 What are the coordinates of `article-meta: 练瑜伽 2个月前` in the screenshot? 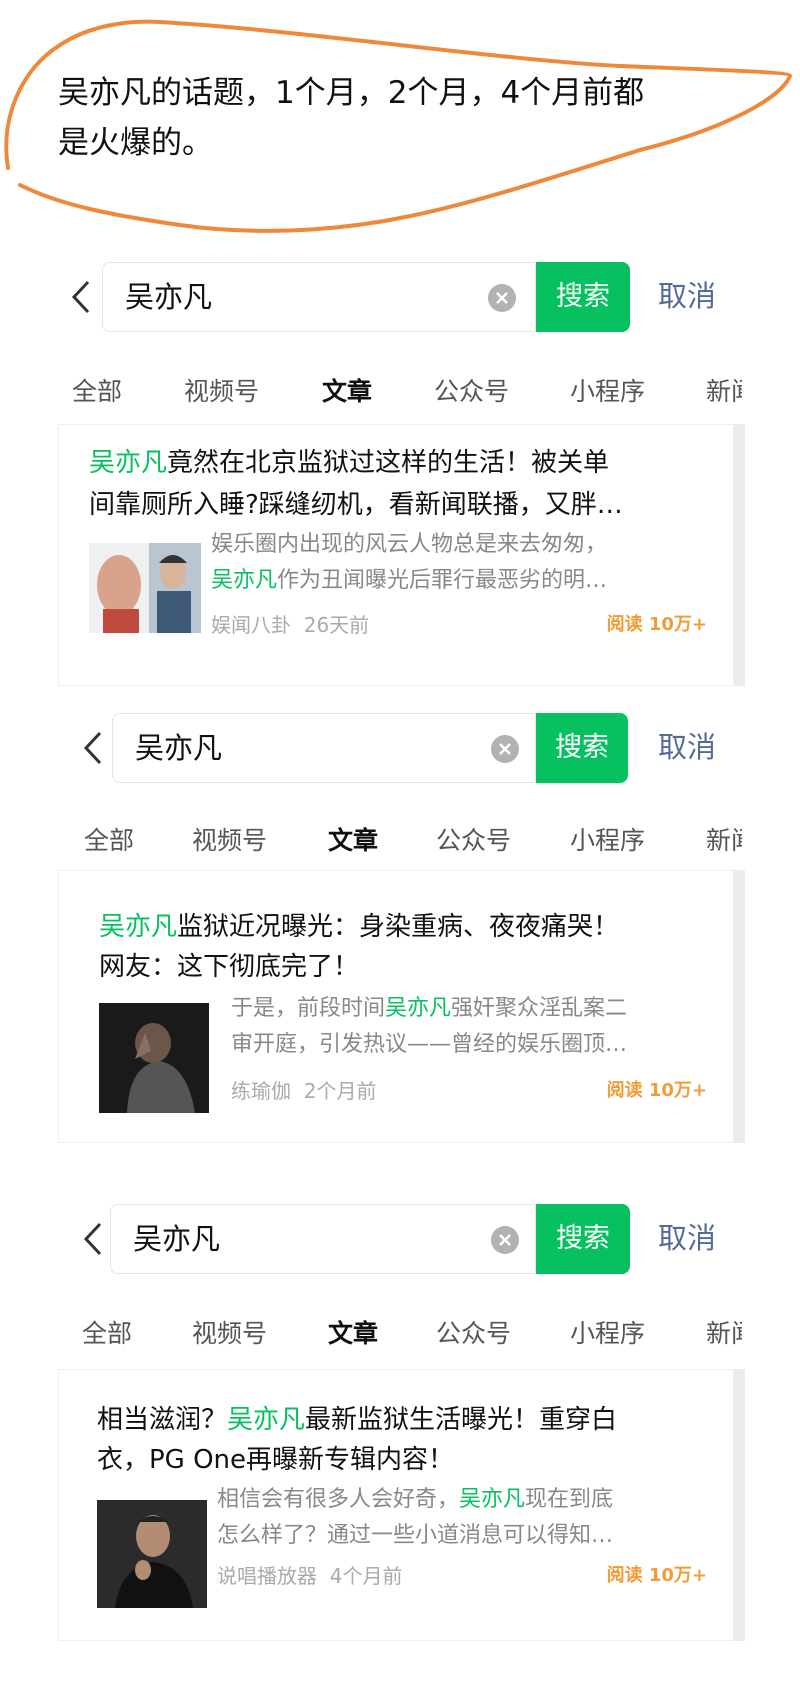 It's located at (303, 1091).